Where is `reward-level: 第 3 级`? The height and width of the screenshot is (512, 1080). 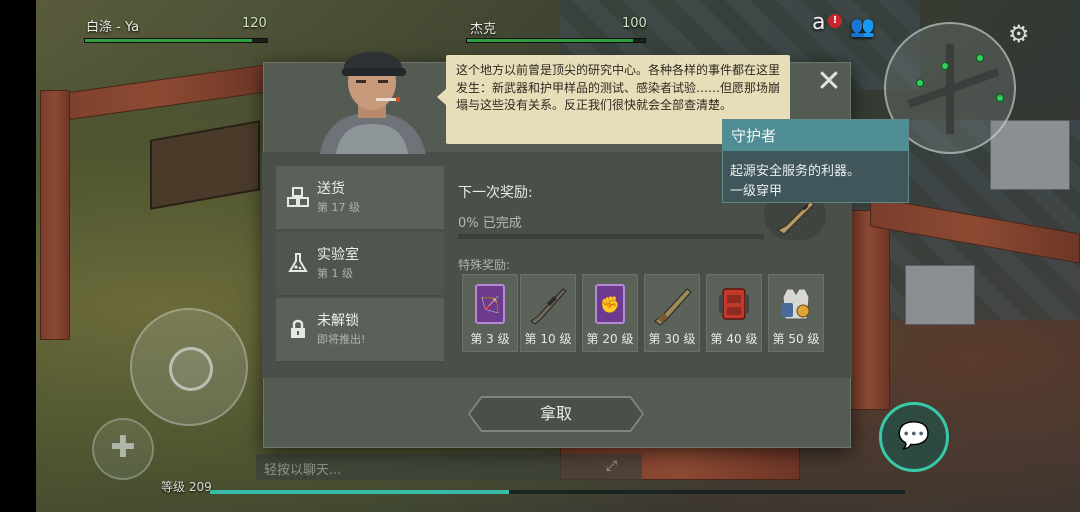 reward-level: 第 3 级 is located at coordinates (490, 339).